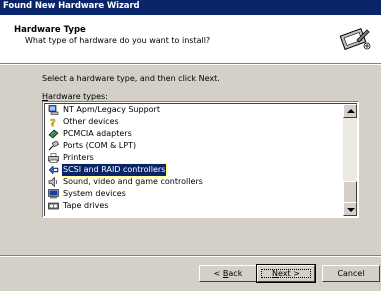 Image resolution: width=381 pixels, height=291 pixels. Describe the element at coordinates (94, 193) in the screenshot. I see `list-item-label: System devices` at that location.